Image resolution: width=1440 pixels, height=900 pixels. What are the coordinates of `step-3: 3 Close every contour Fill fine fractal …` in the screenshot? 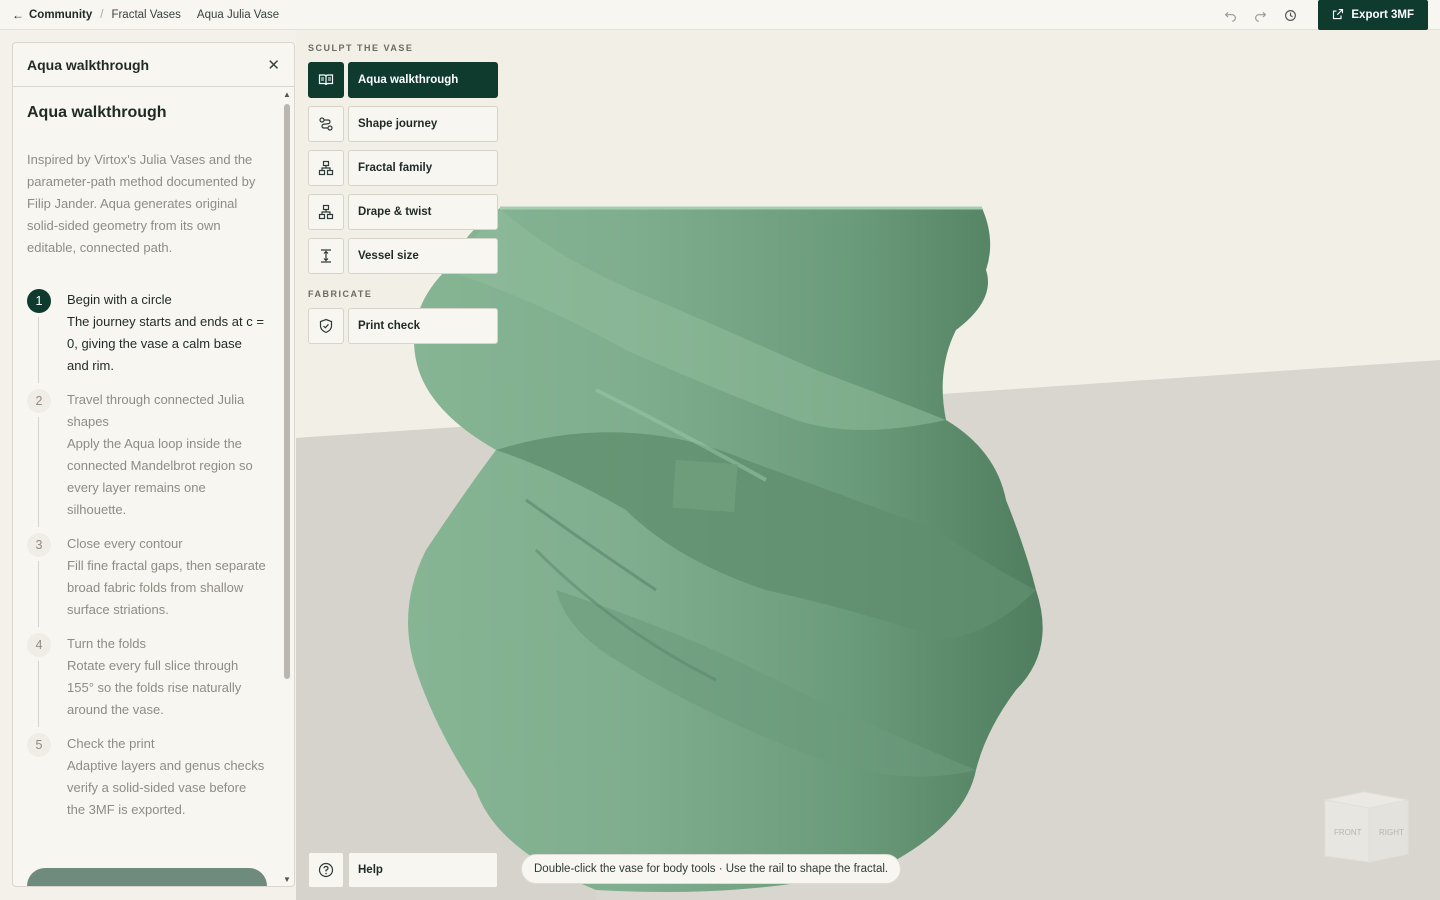 It's located at (147, 580).